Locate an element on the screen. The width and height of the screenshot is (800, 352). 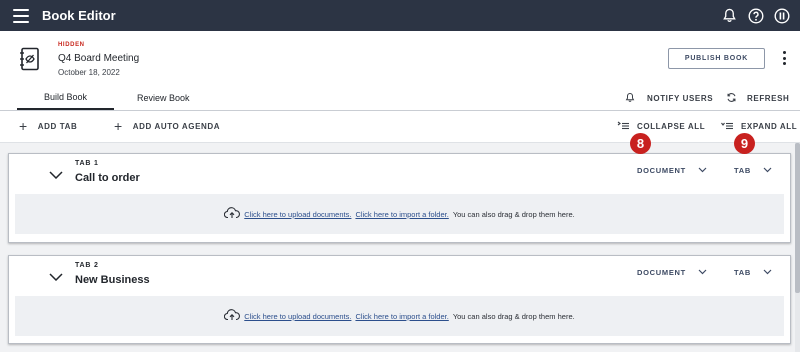
tab-review-book: Review Book is located at coordinates (163, 98).